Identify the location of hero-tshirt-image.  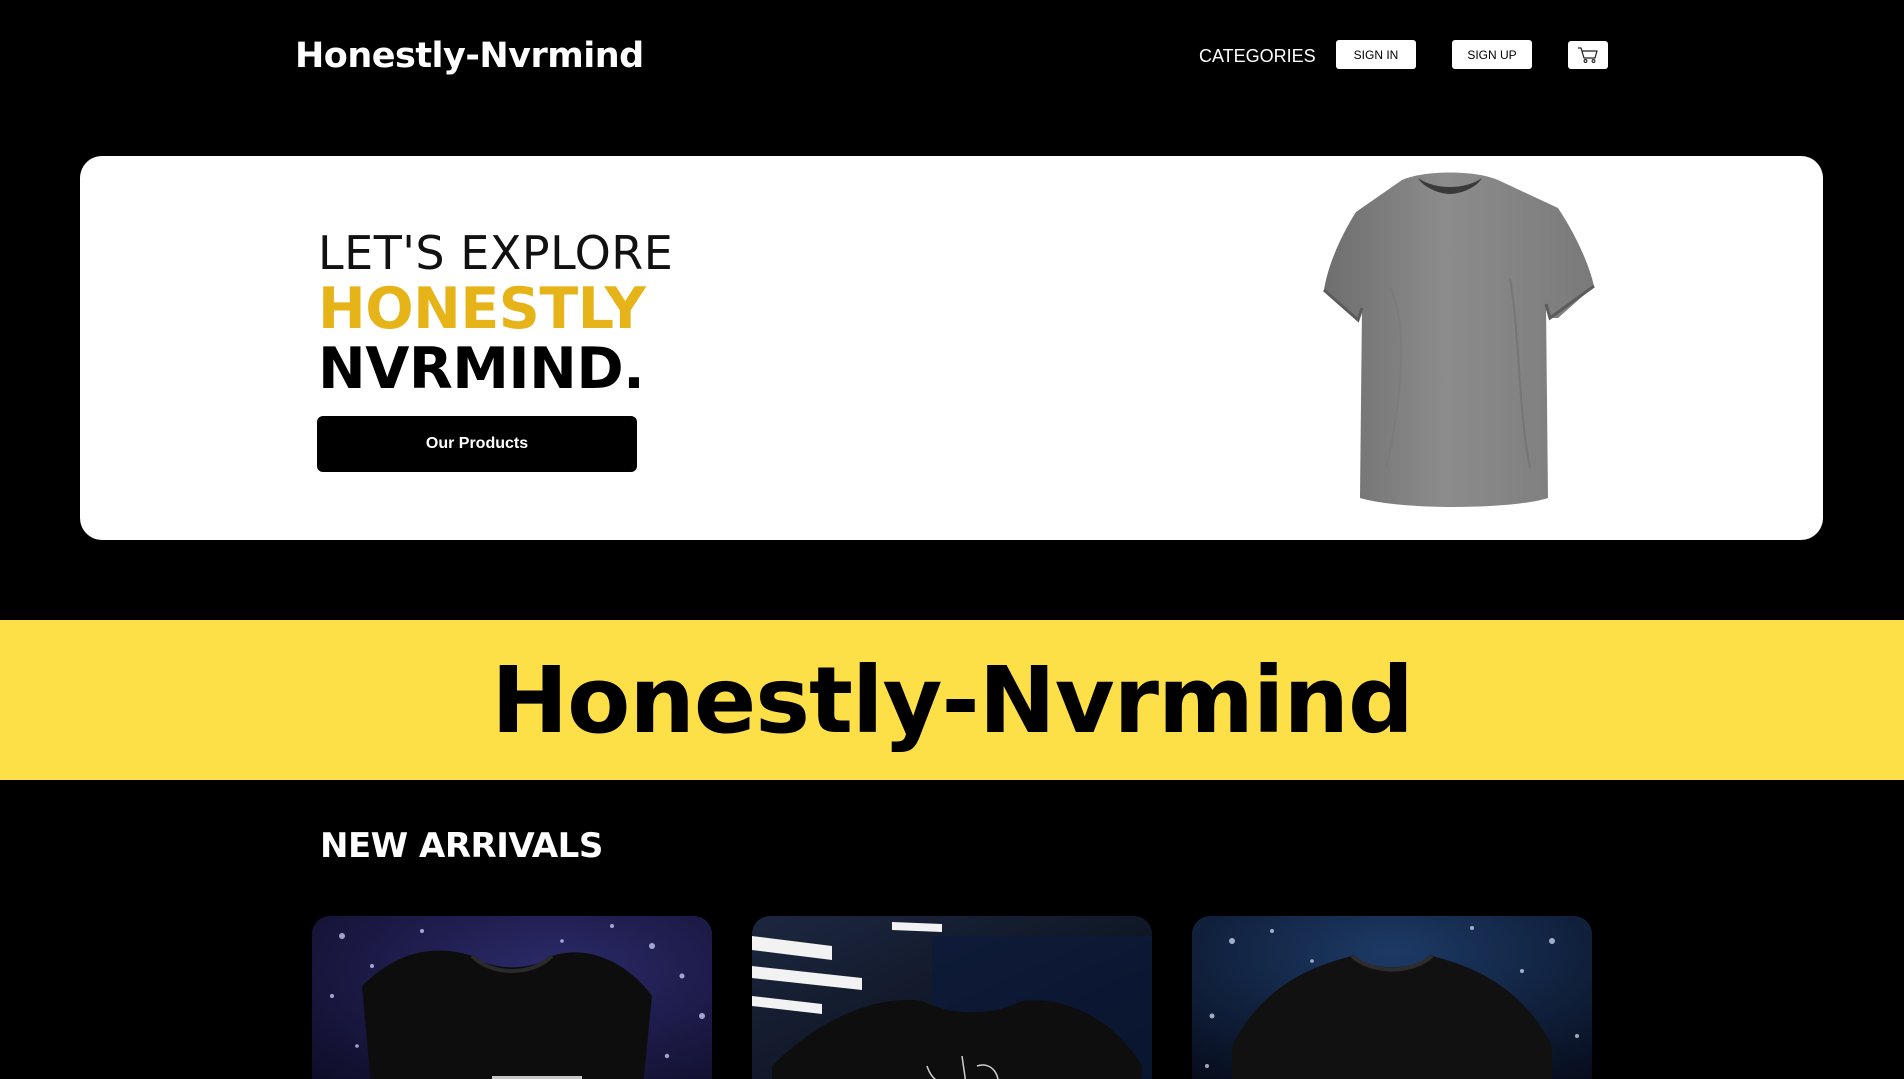
(1459, 339).